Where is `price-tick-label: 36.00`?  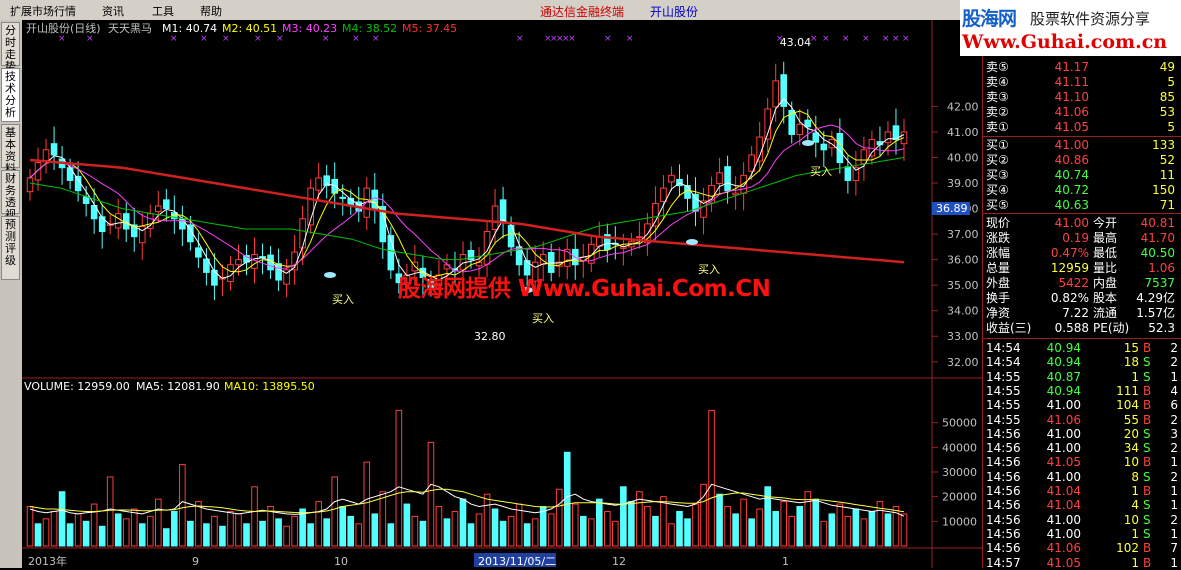
price-tick-label: 36.00 is located at coordinates (963, 260).